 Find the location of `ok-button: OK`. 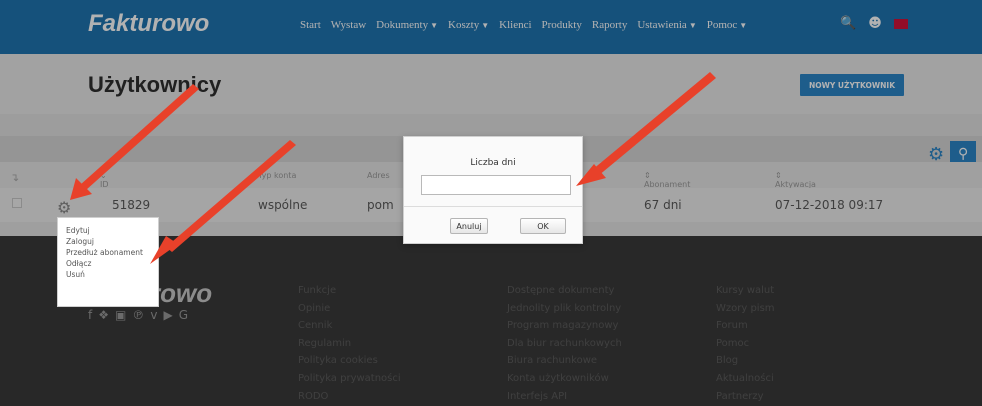

ok-button: OK is located at coordinates (543, 226).